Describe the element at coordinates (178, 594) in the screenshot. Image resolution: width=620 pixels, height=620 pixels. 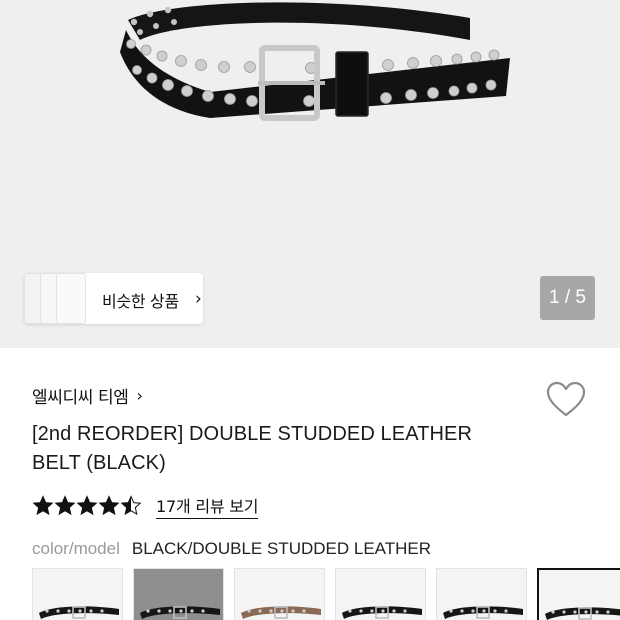
I see `color-swatch-grey-background-variant` at that location.